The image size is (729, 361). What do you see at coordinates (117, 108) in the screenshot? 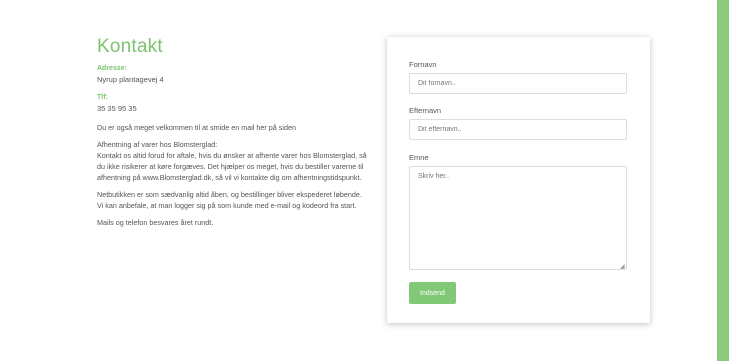
I see `phone-value: 35 35 95 35` at bounding box center [117, 108].